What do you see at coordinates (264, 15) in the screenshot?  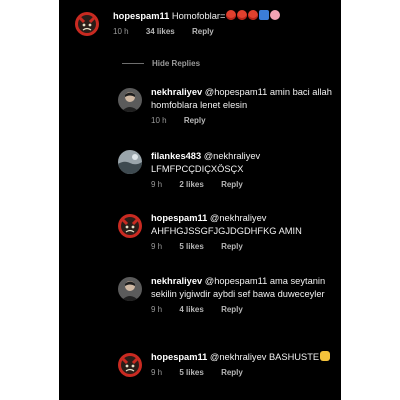 I see `keycap-emoji-icon` at bounding box center [264, 15].